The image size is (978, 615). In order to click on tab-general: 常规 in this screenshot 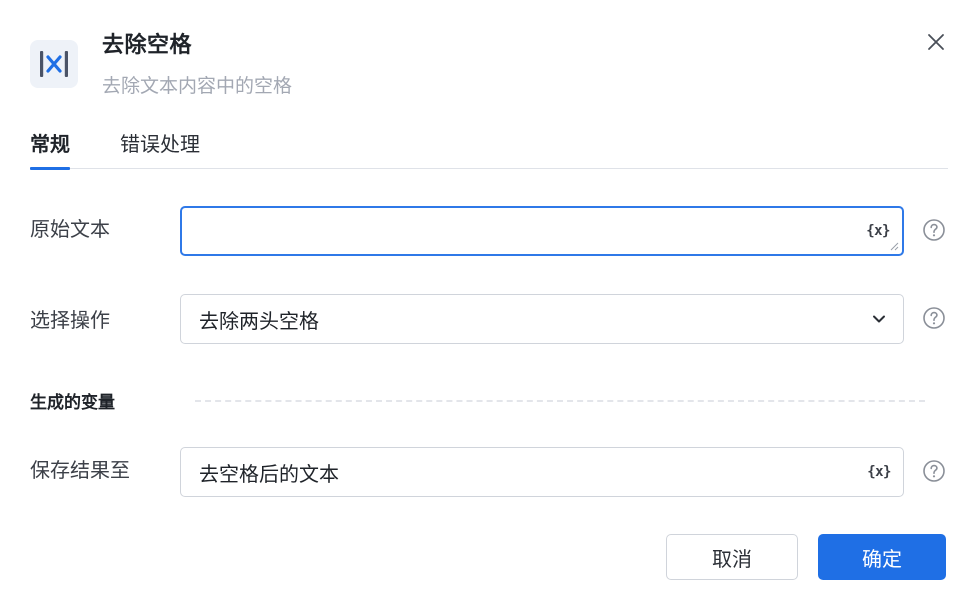, I will do `click(50, 148)`.